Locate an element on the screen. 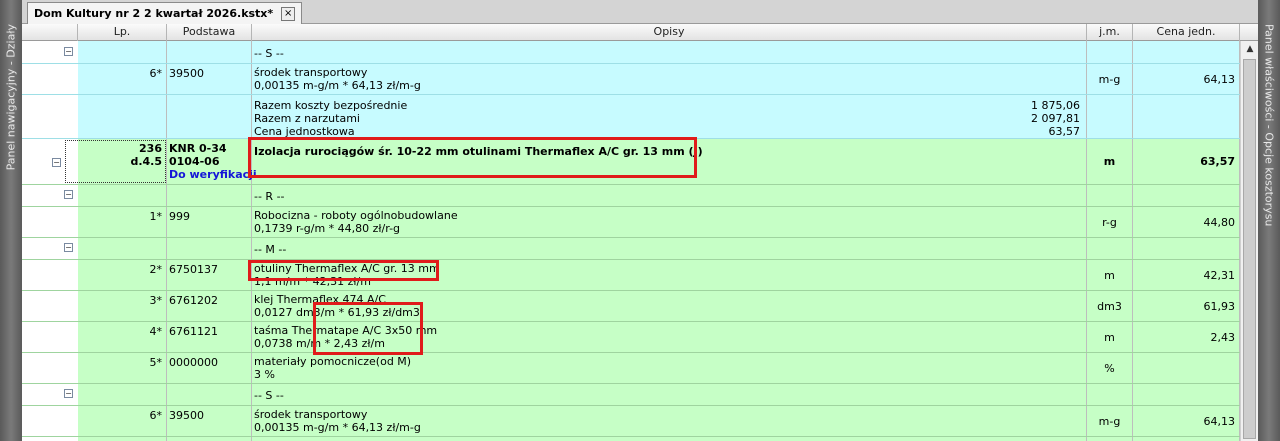 Image resolution: width=1280 pixels, height=441 pixels. left-panel-label: Panel nawigacyjny - Działy is located at coordinates (11, 97).